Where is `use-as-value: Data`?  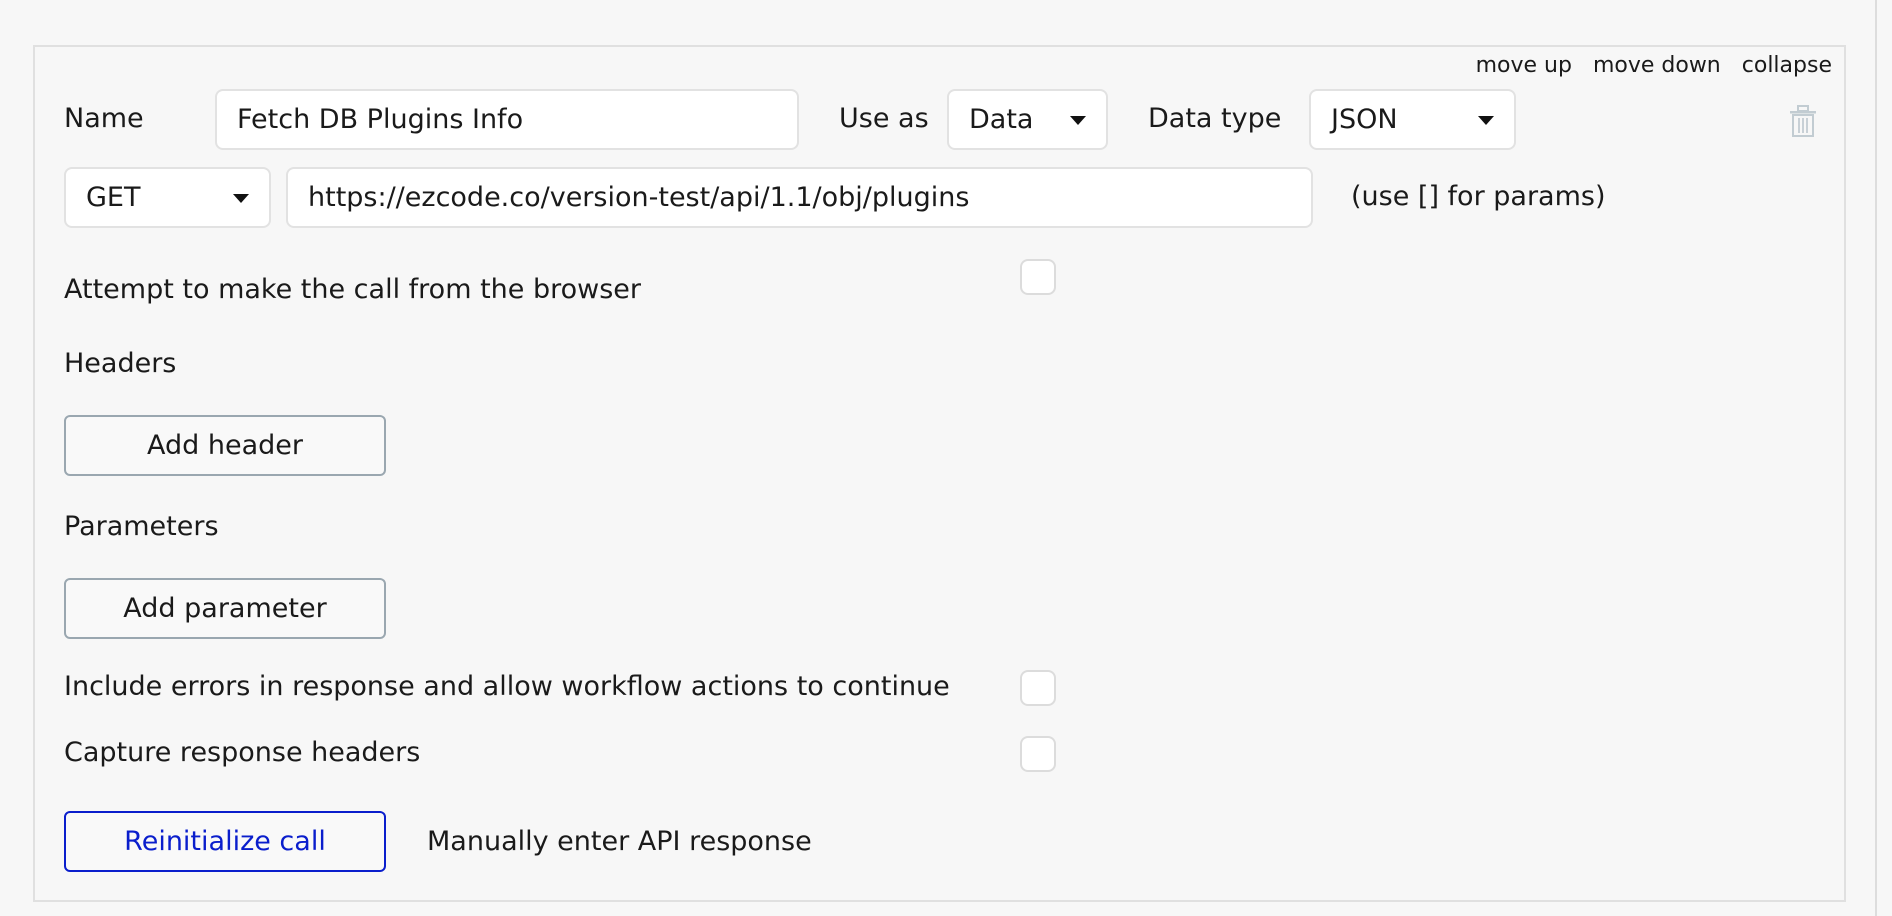 use-as-value: Data is located at coordinates (1001, 119).